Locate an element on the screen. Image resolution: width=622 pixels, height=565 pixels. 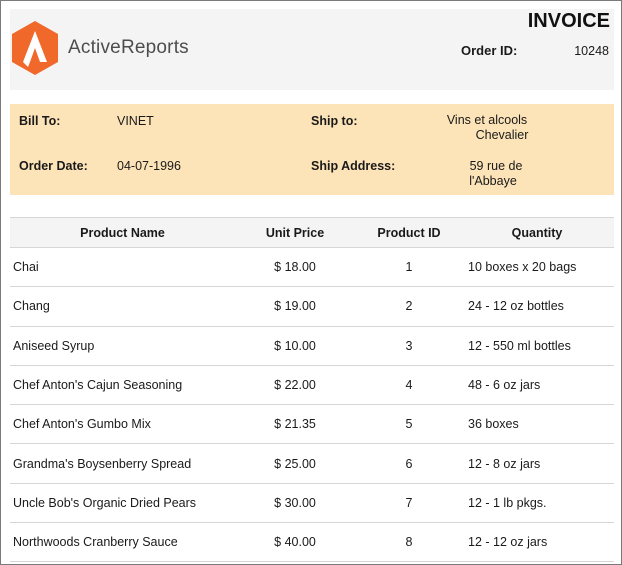
brand-logo: ActiveReports is located at coordinates (99, 48).